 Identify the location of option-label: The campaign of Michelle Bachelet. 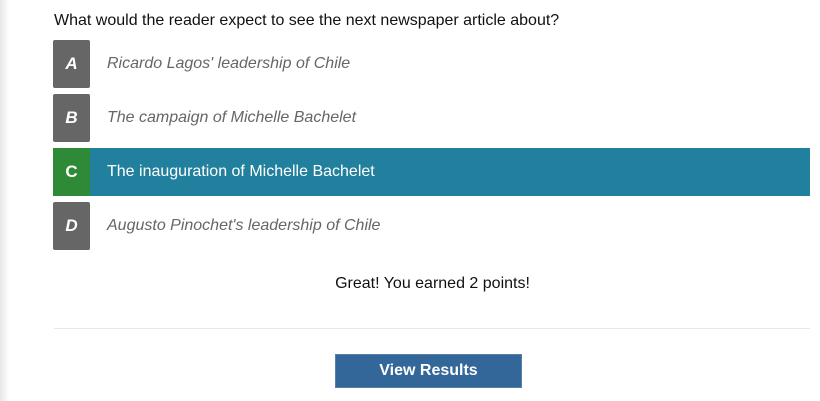
(232, 117).